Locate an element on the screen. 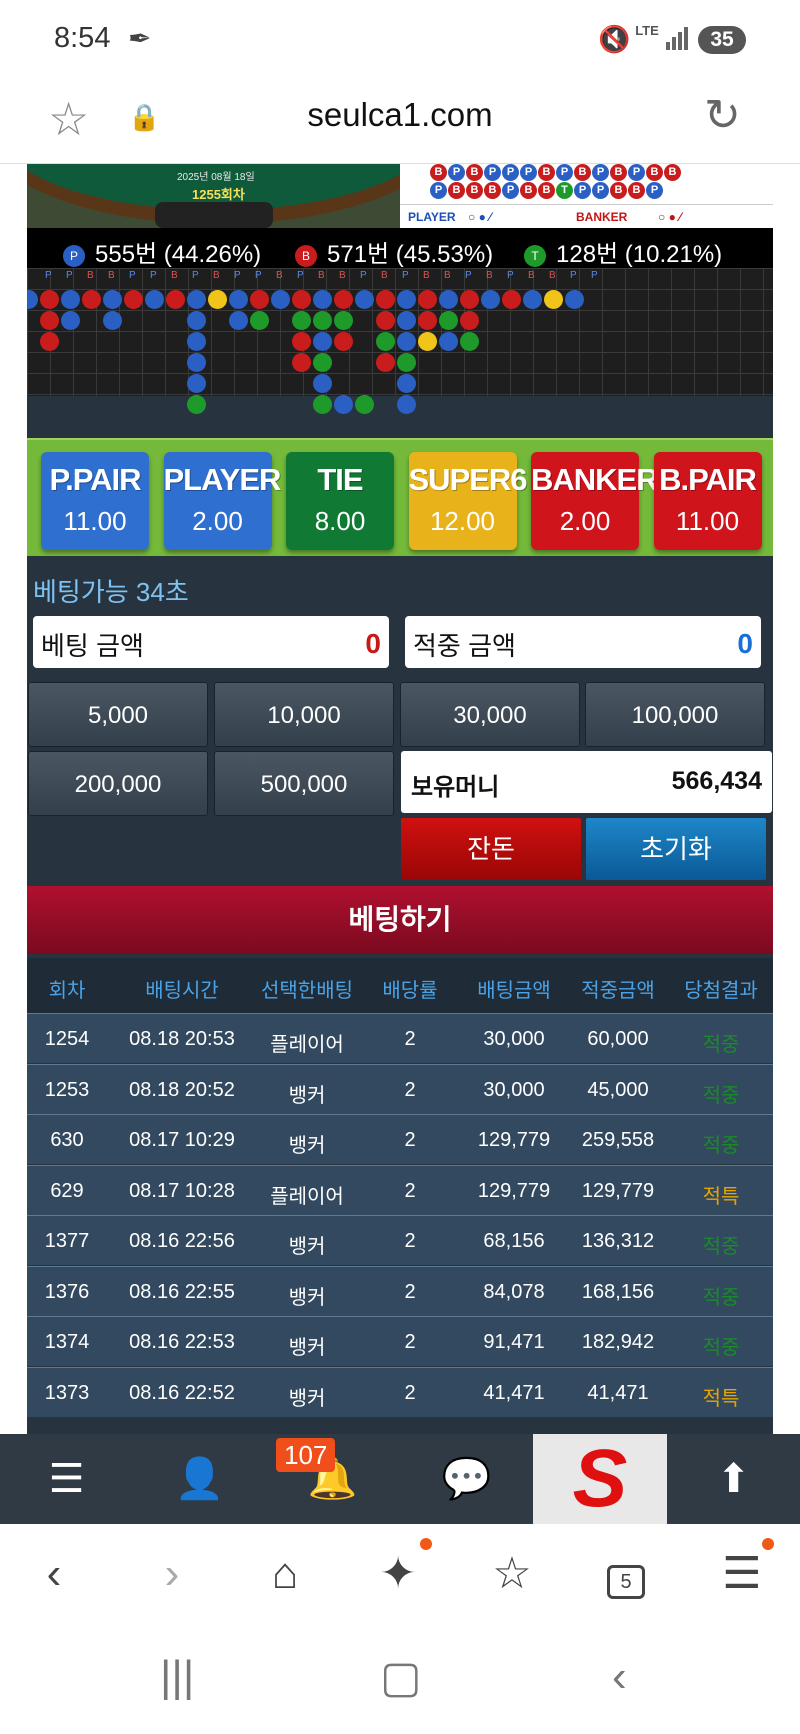 The height and width of the screenshot is (1734, 800). signal-icon is located at coordinates (678, 38).